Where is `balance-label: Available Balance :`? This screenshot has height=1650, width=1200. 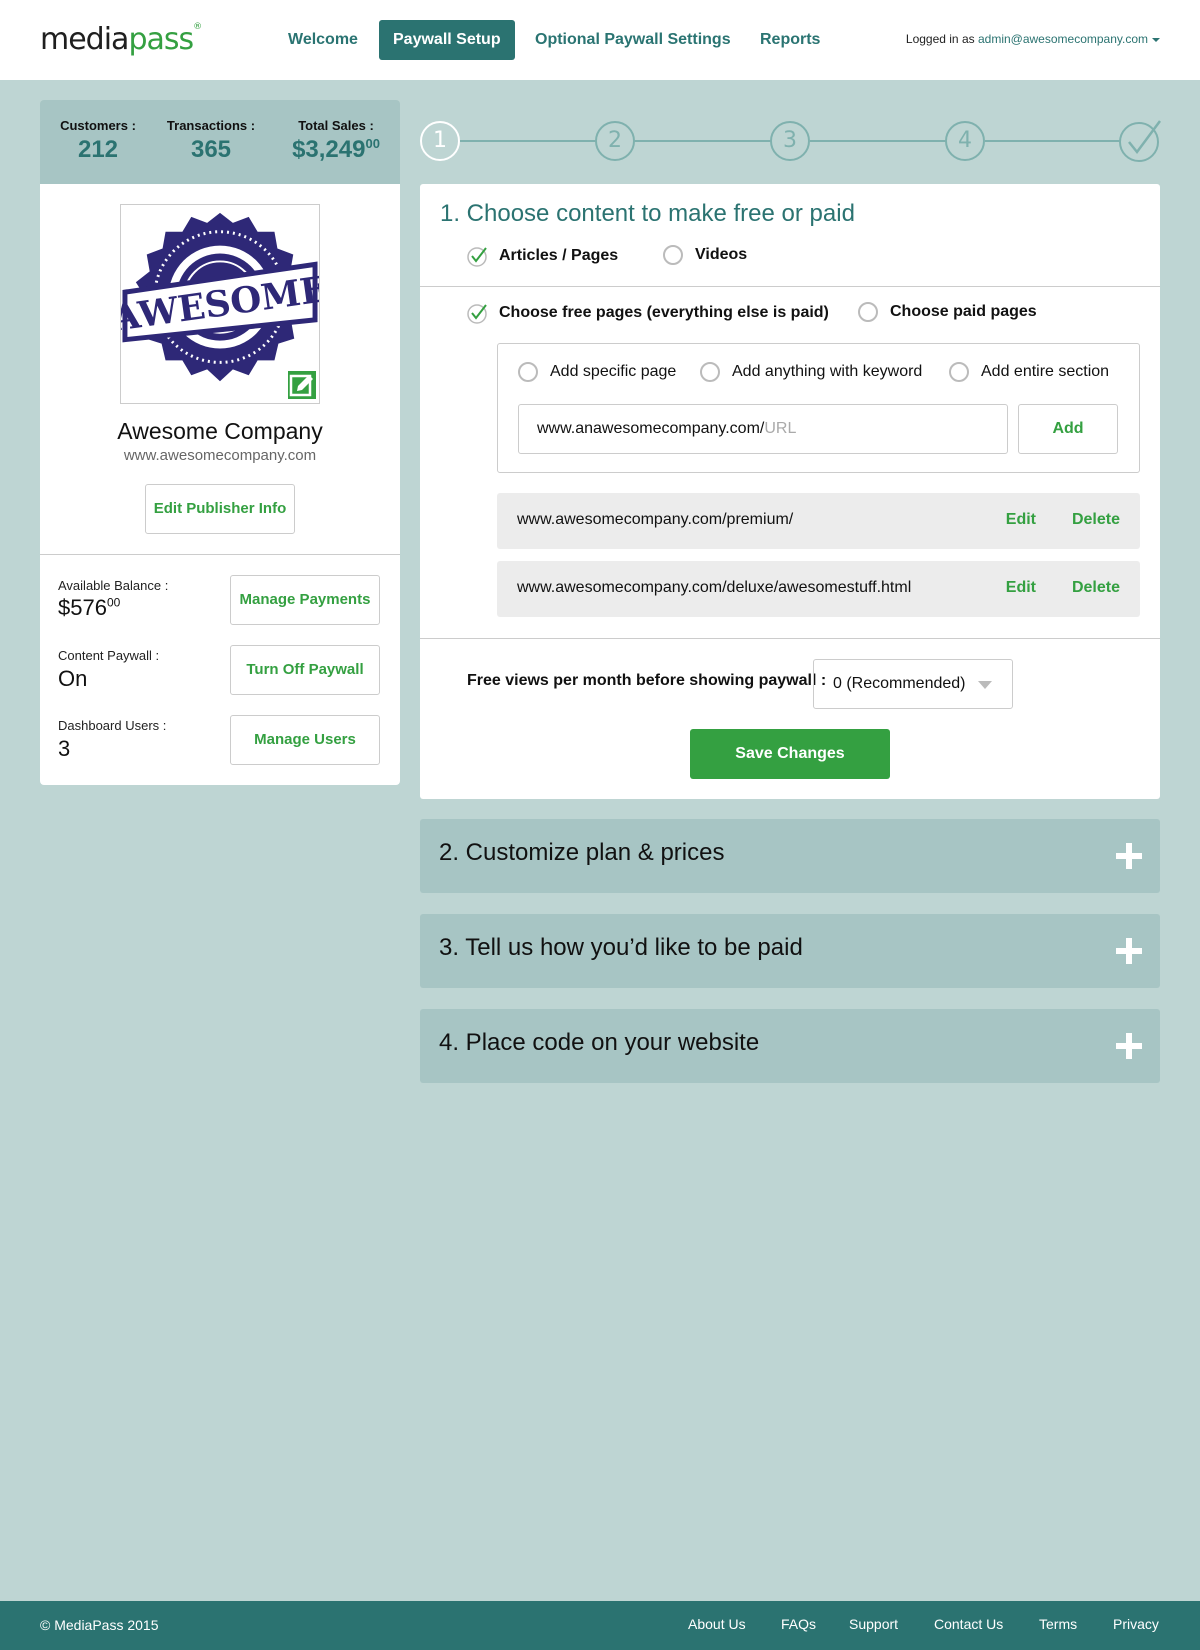 balance-label: Available Balance : is located at coordinates (113, 585).